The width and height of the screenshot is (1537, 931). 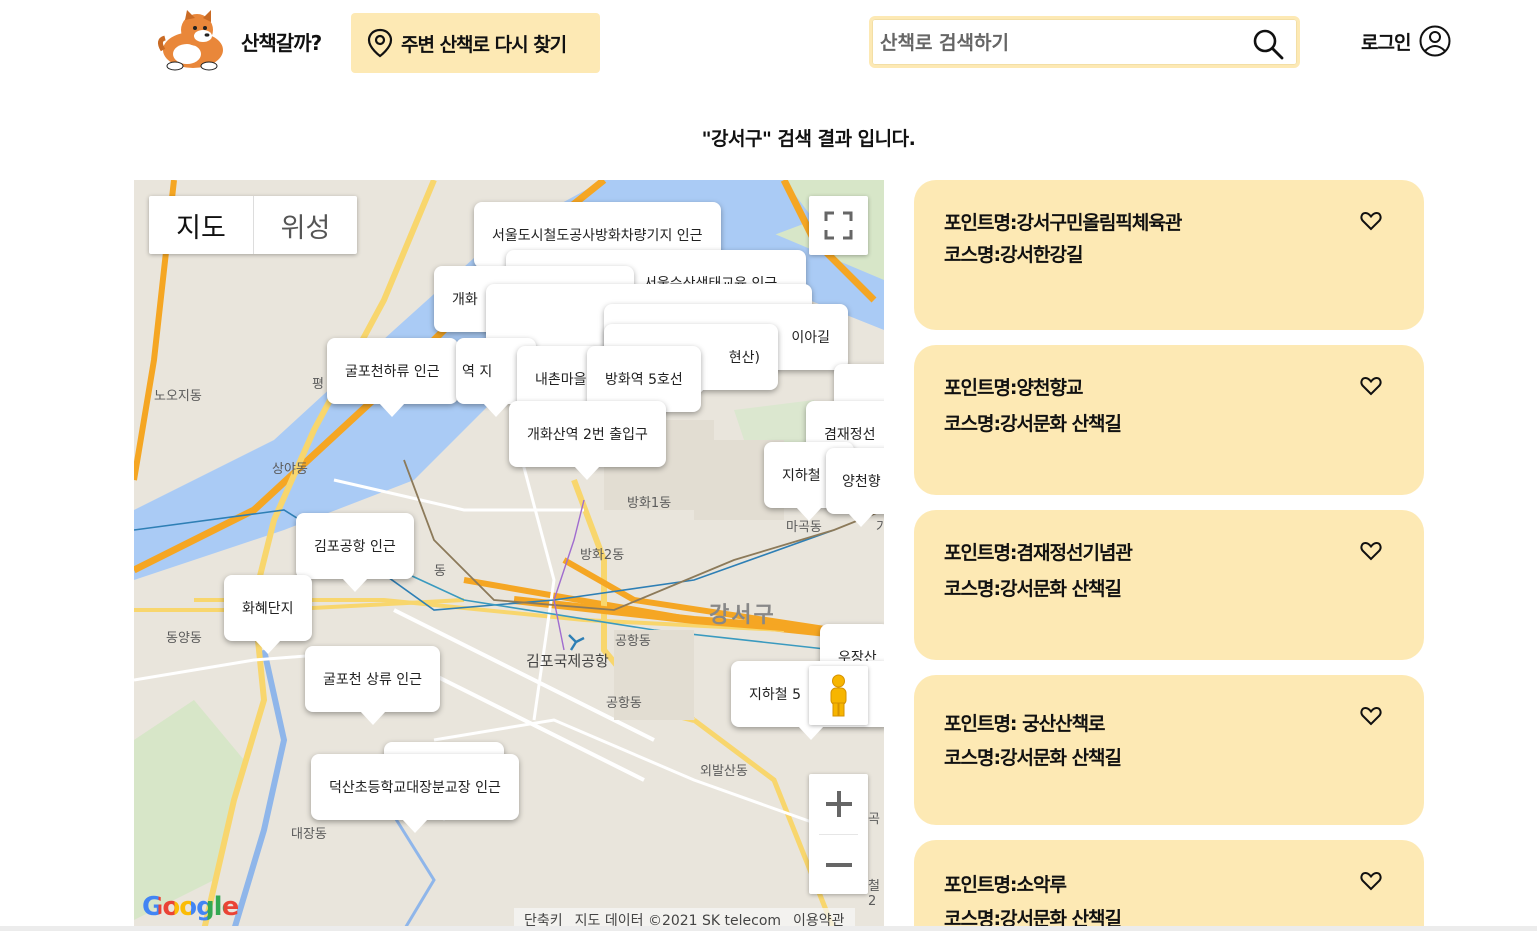 What do you see at coordinates (380, 43) in the screenshot?
I see `location-pin-icon` at bounding box center [380, 43].